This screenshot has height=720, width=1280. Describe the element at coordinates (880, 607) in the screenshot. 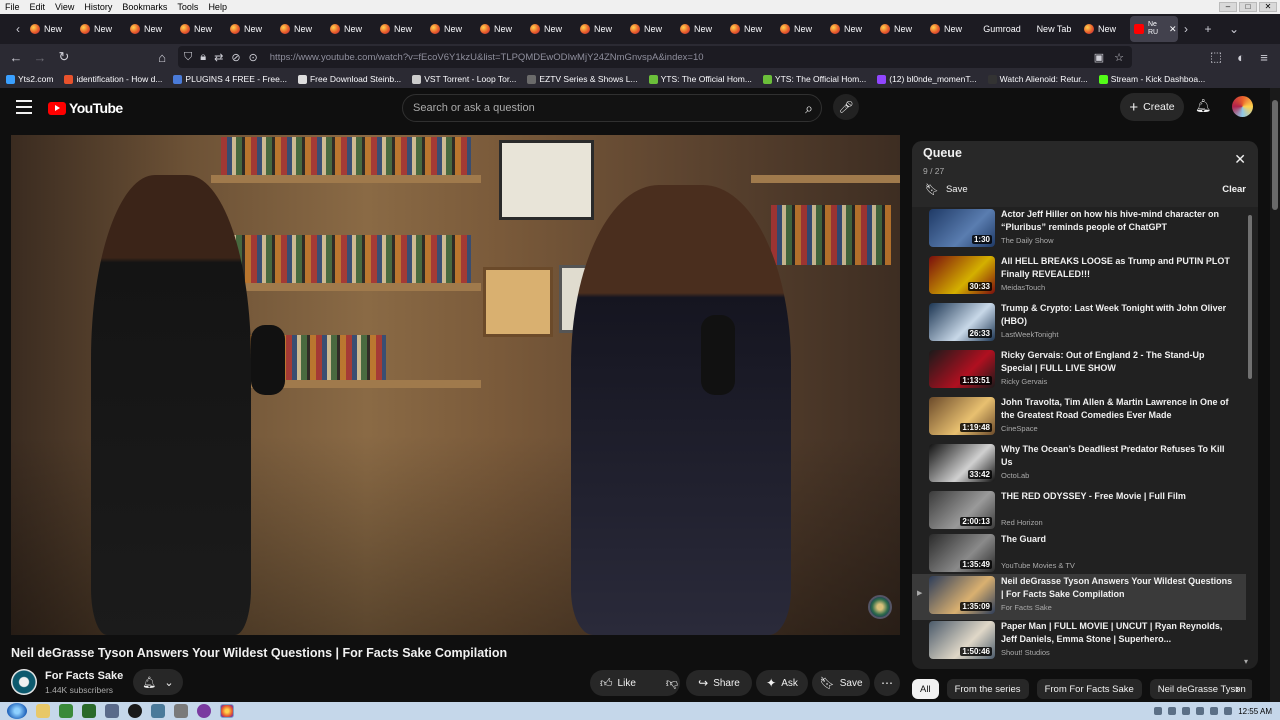

I see `channel-watermark-icon` at that location.